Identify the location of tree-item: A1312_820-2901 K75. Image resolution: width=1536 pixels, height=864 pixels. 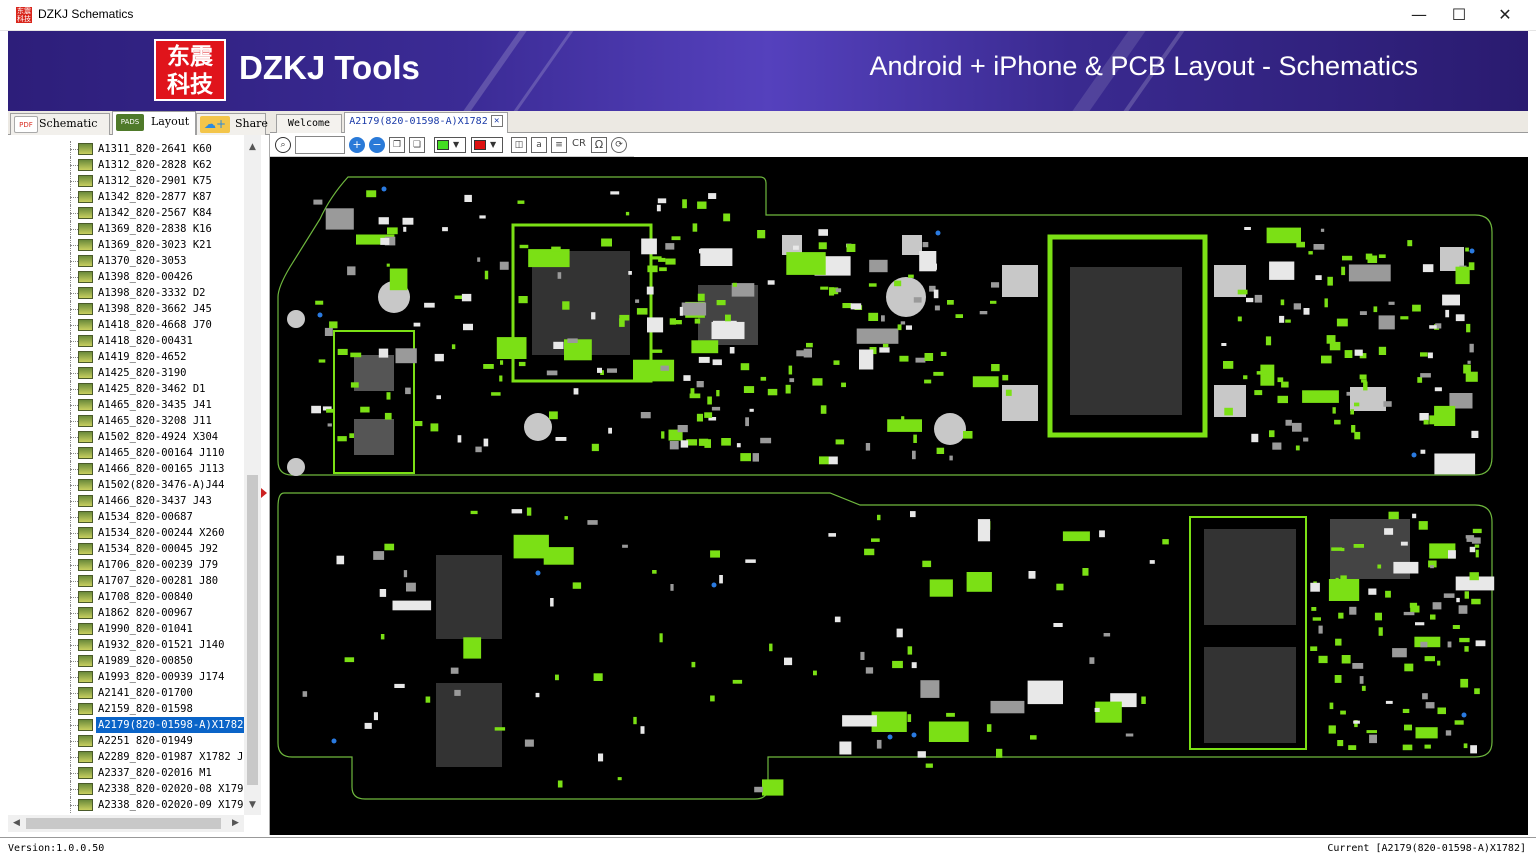
(131, 181).